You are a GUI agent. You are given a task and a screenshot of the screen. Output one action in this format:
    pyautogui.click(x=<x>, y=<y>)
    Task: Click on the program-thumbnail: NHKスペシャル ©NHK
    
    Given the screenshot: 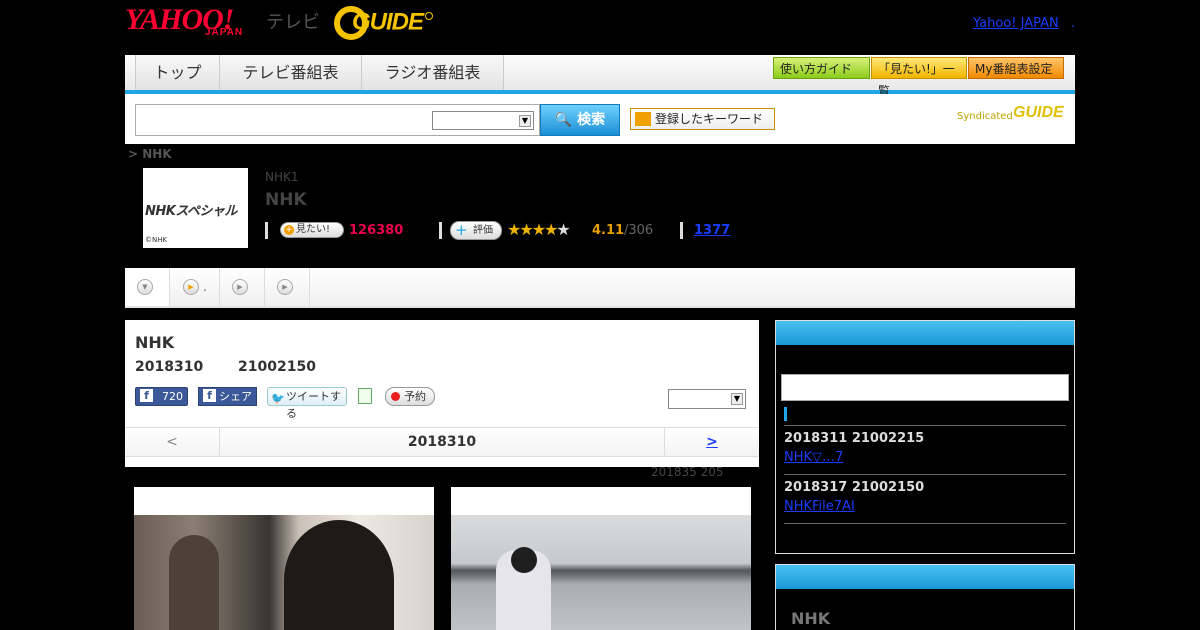 What is the action you would take?
    pyautogui.click(x=195, y=208)
    